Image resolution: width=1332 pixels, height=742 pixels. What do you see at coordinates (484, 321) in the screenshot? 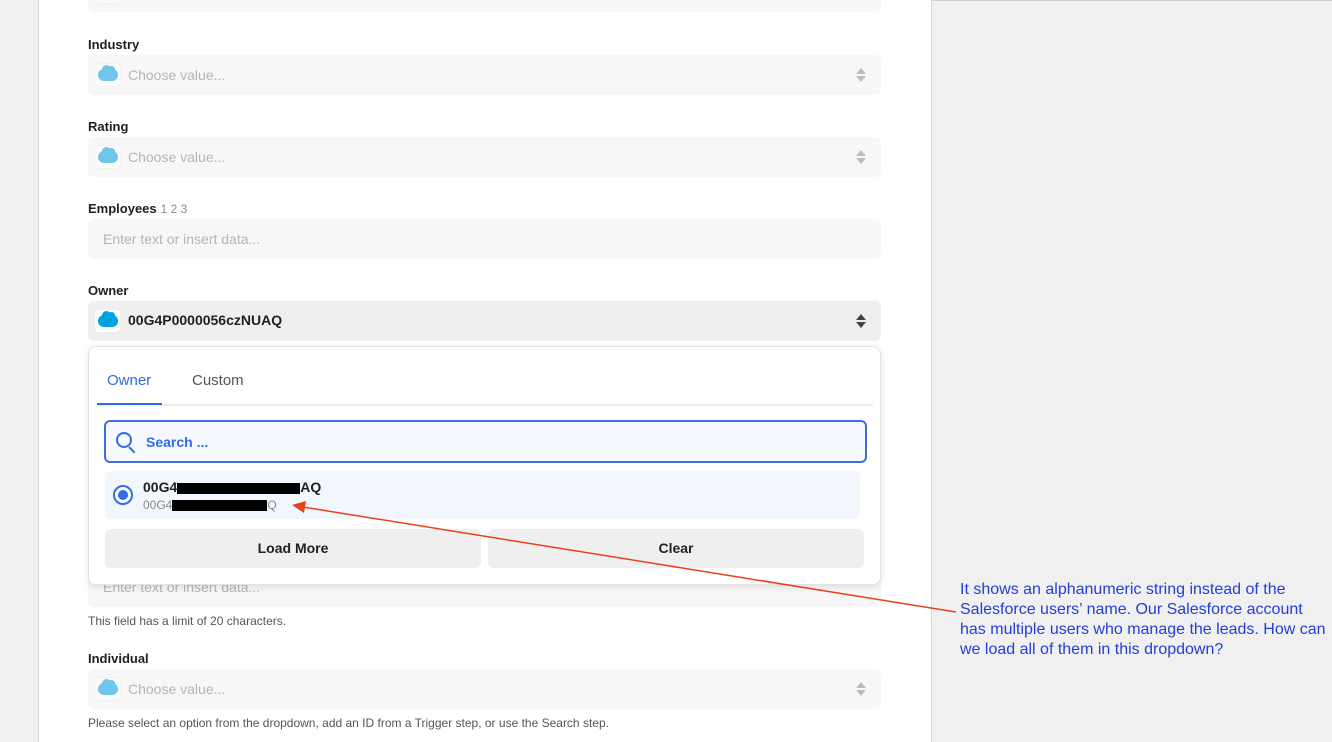
I see `owner-select: 00G4P0000056czNUAQ` at bounding box center [484, 321].